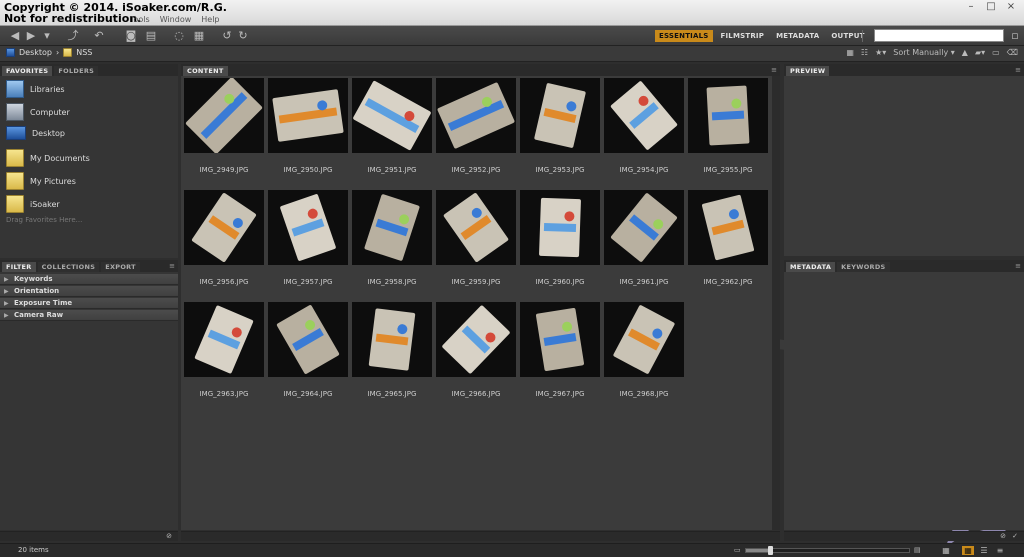 Image resolution: width=1024 pixels, height=557 pixels. I want to click on search-input, so click(939, 35).